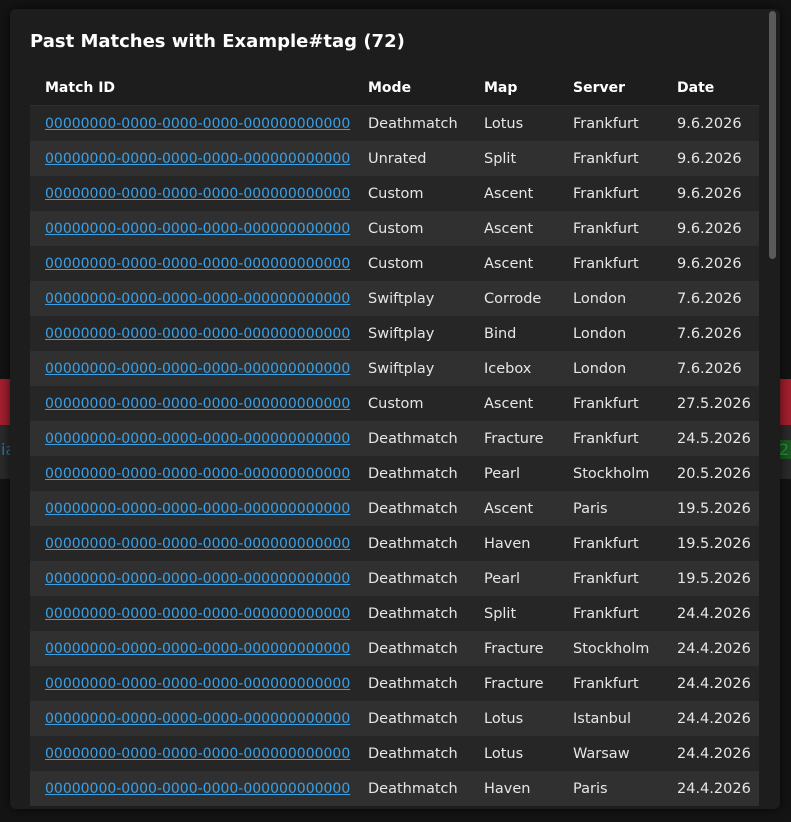 Image resolution: width=791 pixels, height=822 pixels. What do you see at coordinates (710, 473) in the screenshot?
I see `cell-date: 20.5.2026` at bounding box center [710, 473].